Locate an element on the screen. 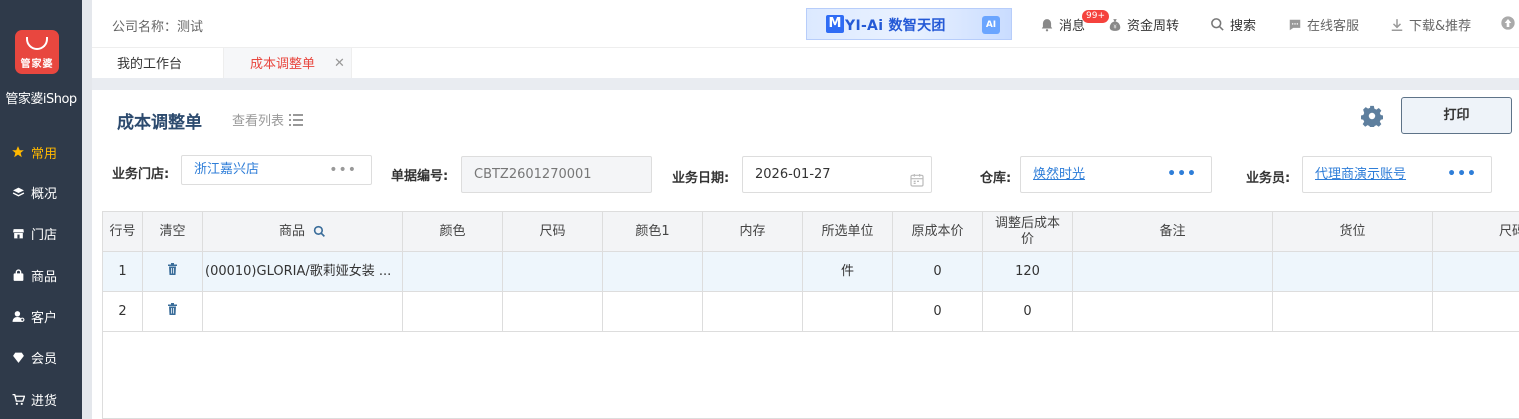 The image size is (1519, 419). column-header-product: 商品 is located at coordinates (303, 232).